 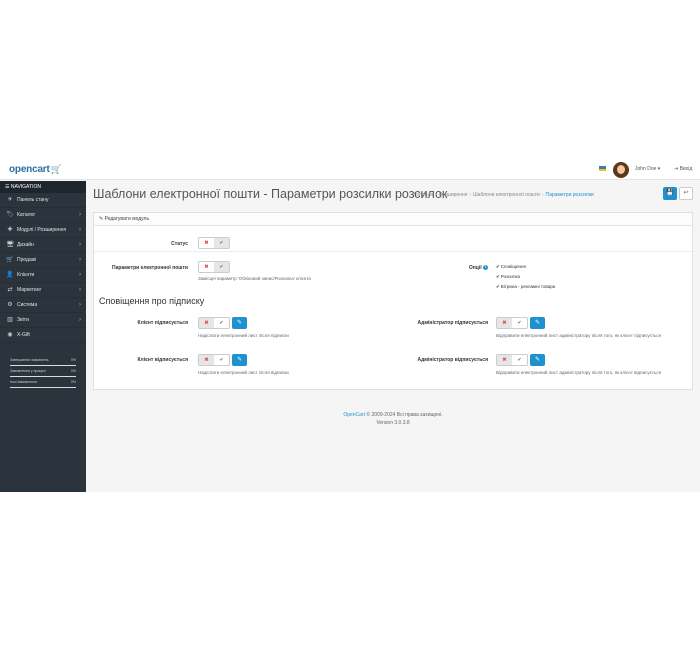 I want to click on cart-logo-icon: 🛒, so click(x=56, y=169).